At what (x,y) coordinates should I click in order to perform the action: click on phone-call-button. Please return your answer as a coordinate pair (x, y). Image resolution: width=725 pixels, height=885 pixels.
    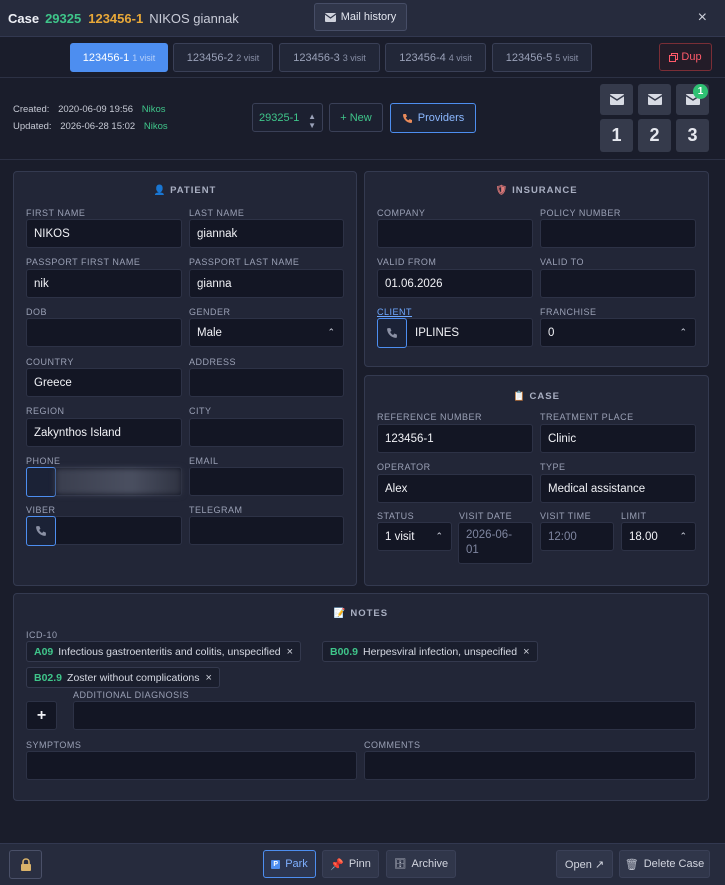
    Looking at the image, I should click on (41, 482).